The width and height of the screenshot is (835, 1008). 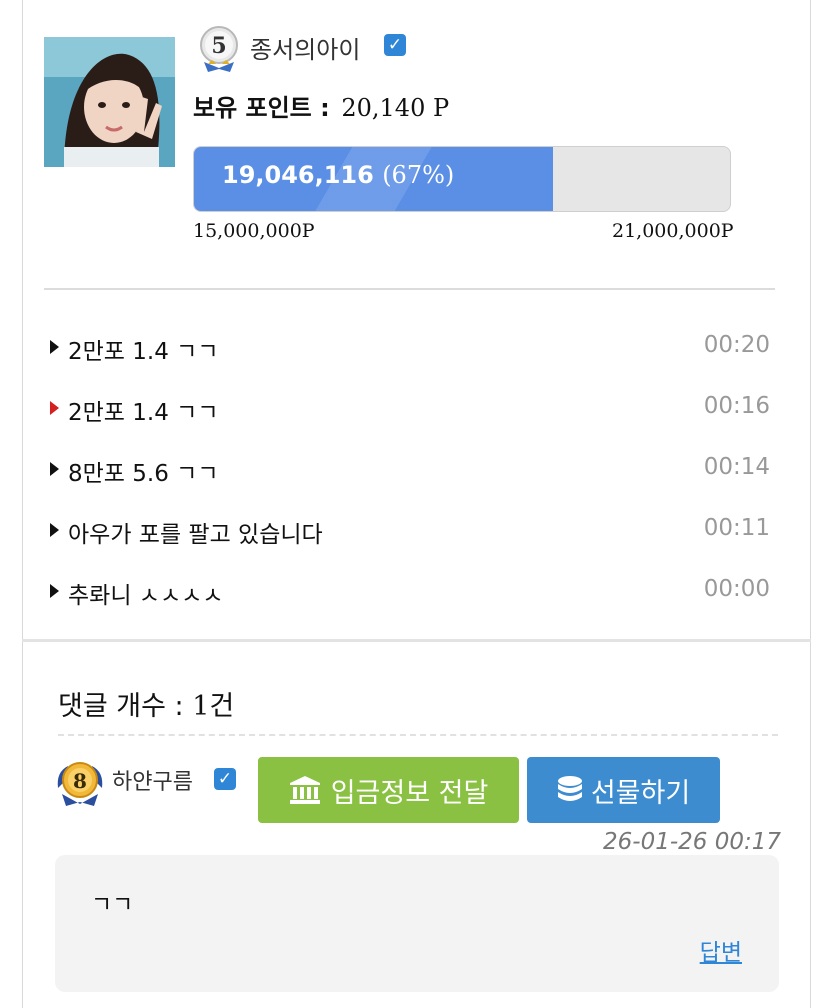 I want to click on feed-item: 2만포 1.4 ㄱㄱ 00:20, so click(x=409, y=356).